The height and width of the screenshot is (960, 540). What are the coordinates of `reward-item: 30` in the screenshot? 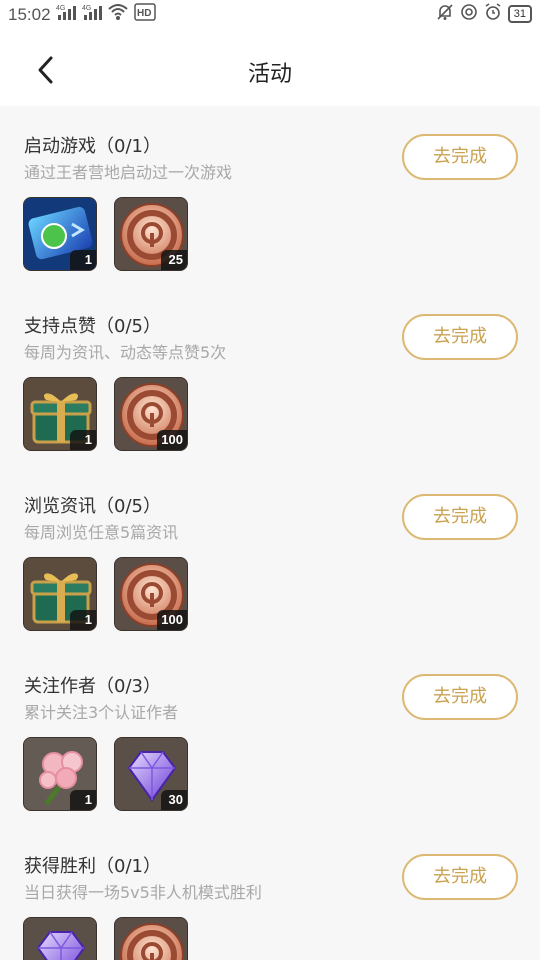 It's located at (151, 774).